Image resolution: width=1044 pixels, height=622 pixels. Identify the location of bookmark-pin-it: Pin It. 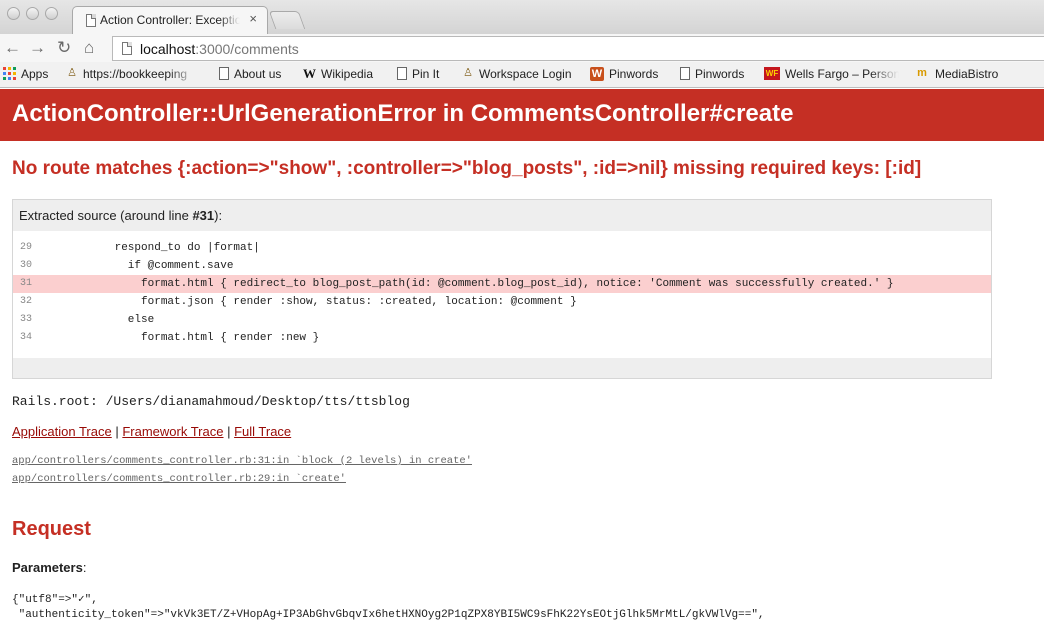
(418, 76).